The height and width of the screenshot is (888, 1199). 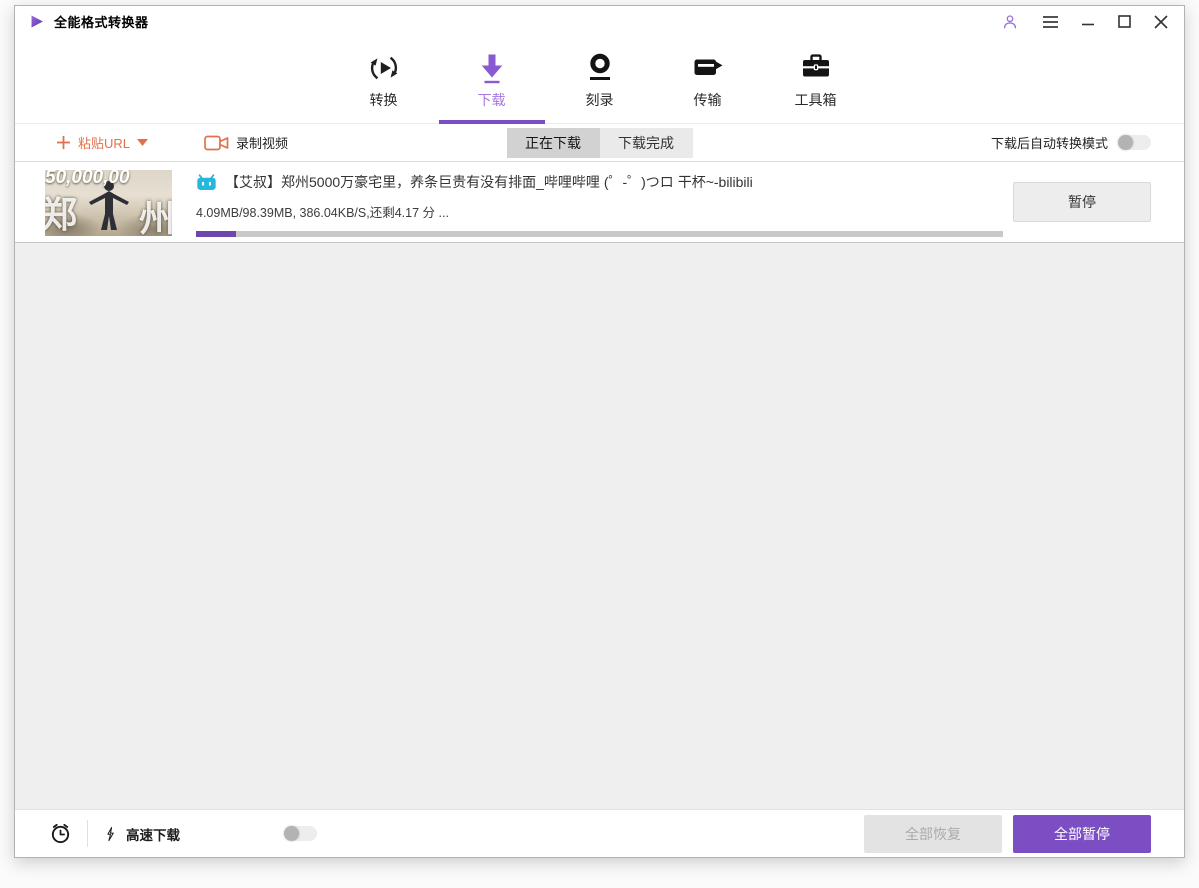 What do you see at coordinates (155, 217) in the screenshot?
I see `thumbnail-char-right: 州` at bounding box center [155, 217].